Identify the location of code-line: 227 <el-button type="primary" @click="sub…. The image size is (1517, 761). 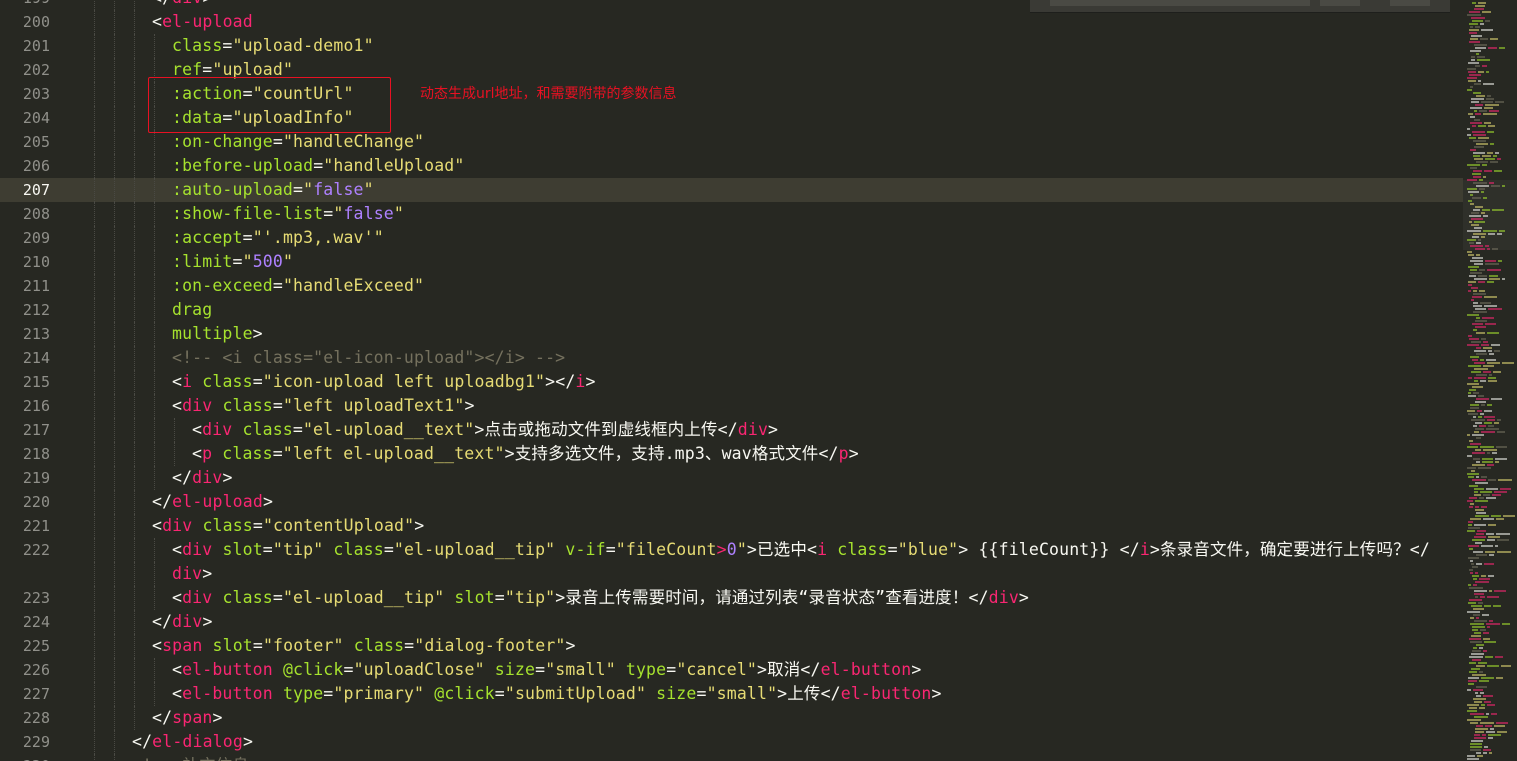
(731, 694).